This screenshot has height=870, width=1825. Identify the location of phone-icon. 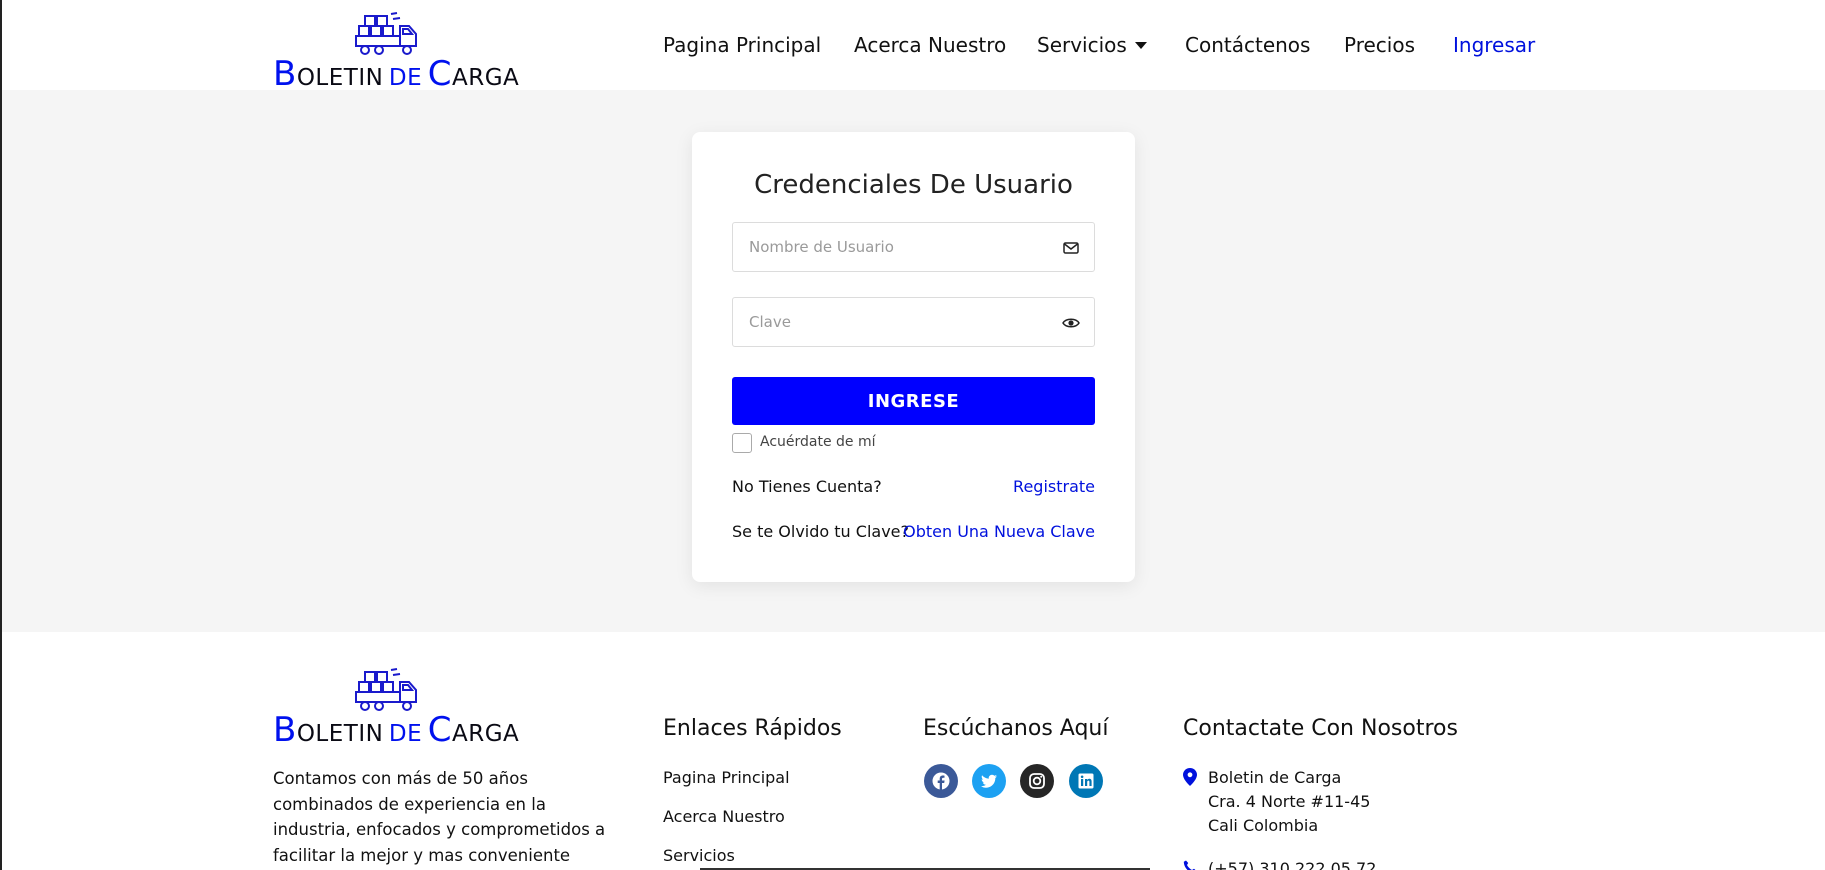
(1189, 865).